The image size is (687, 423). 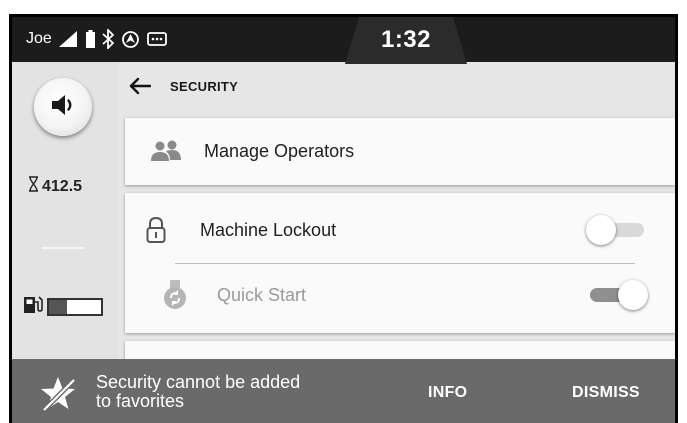 I want to click on volume-button, so click(x=63, y=107).